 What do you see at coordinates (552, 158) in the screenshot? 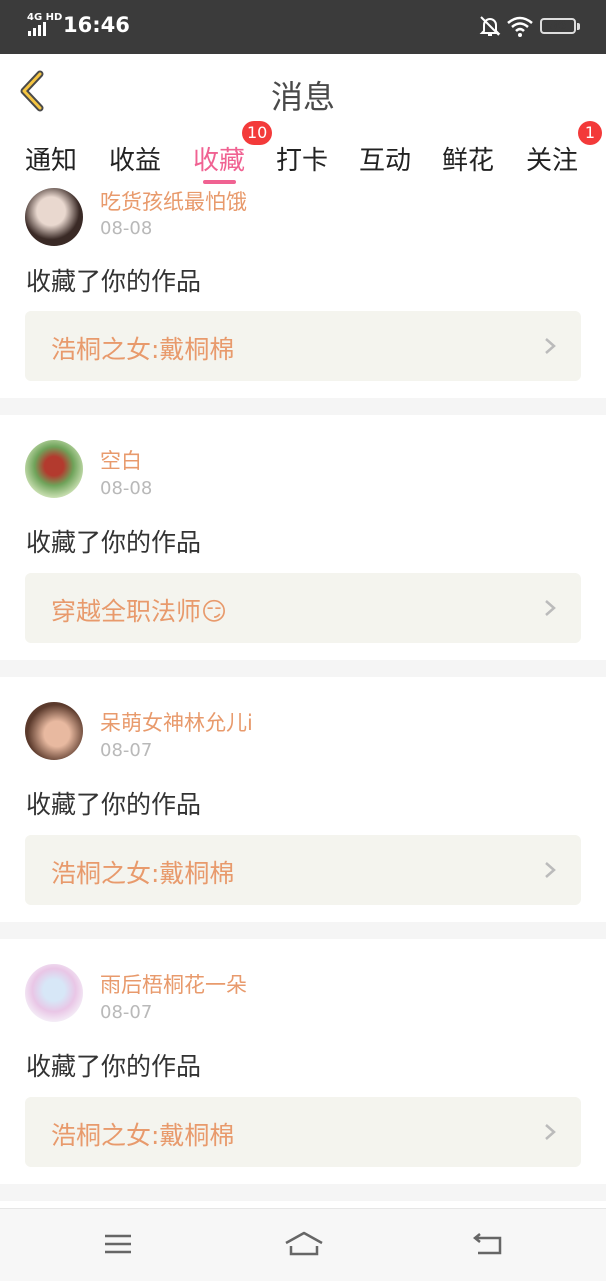
I see `tab-follows: 关注` at bounding box center [552, 158].